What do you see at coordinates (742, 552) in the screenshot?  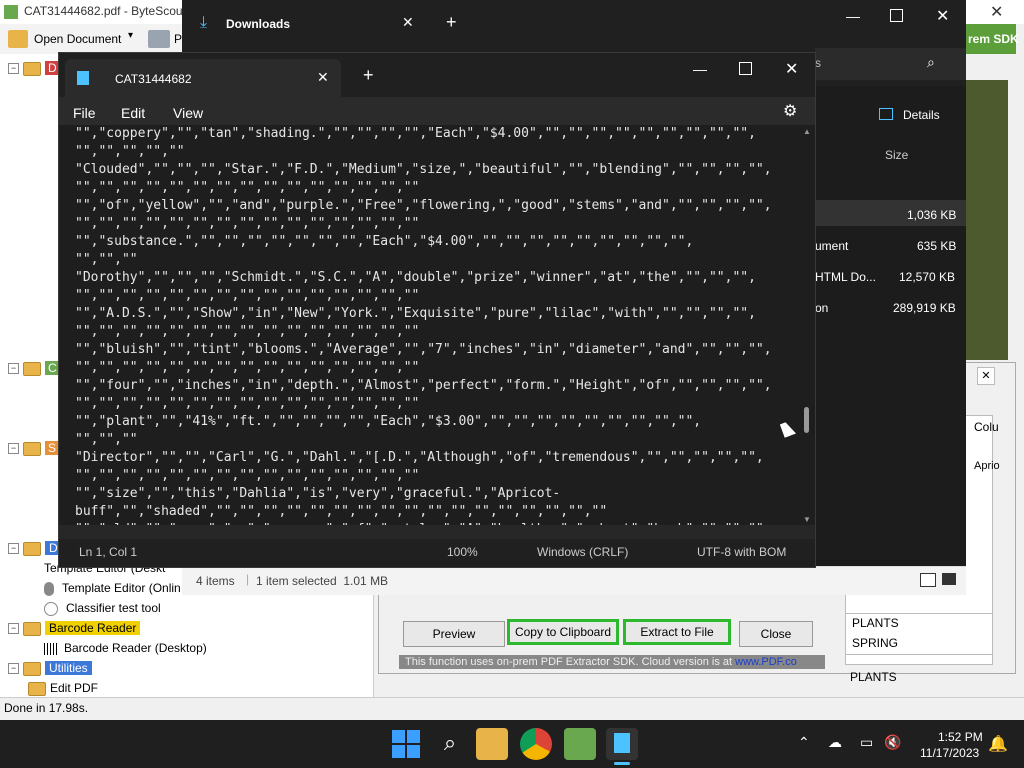 I see `encoding: UTF-8 with BOM` at bounding box center [742, 552].